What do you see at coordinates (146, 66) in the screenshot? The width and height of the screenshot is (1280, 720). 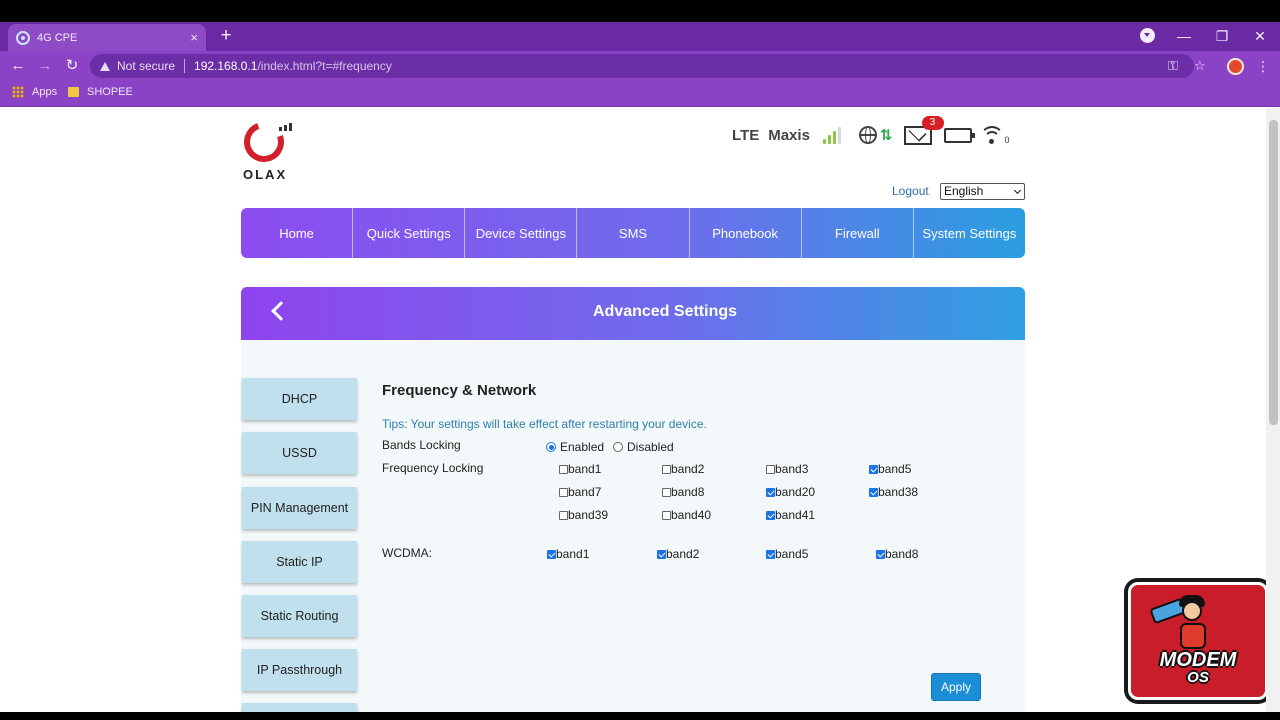 I see `security-label: Not secure` at bounding box center [146, 66].